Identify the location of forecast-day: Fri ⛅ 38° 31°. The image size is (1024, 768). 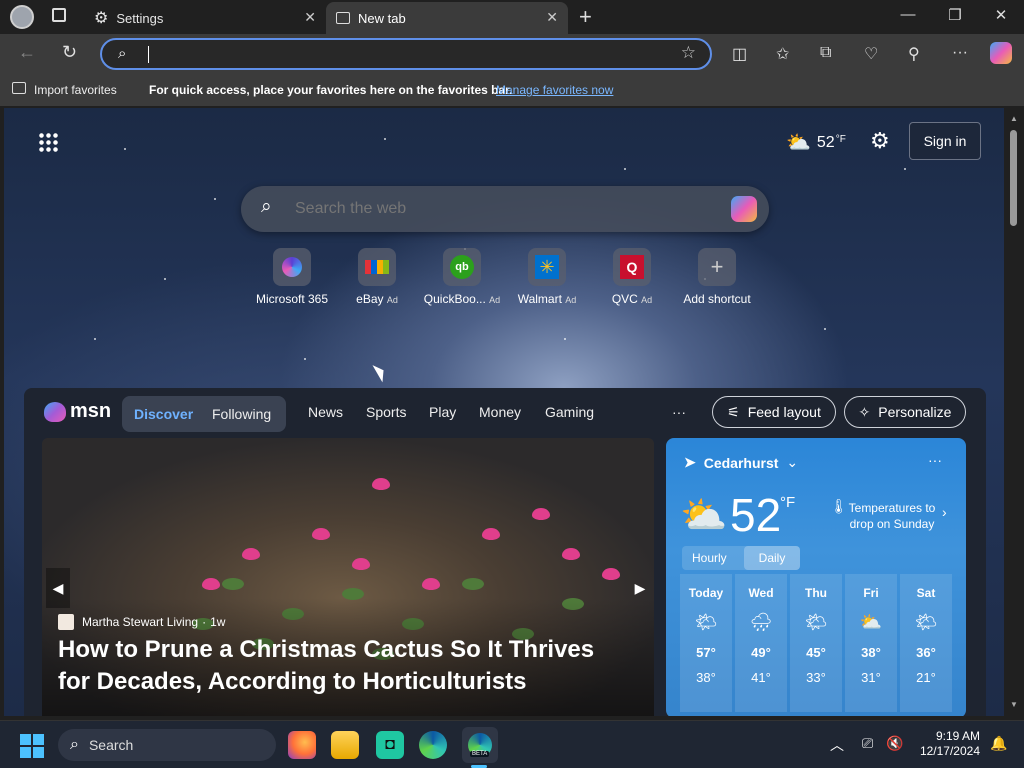
(871, 643).